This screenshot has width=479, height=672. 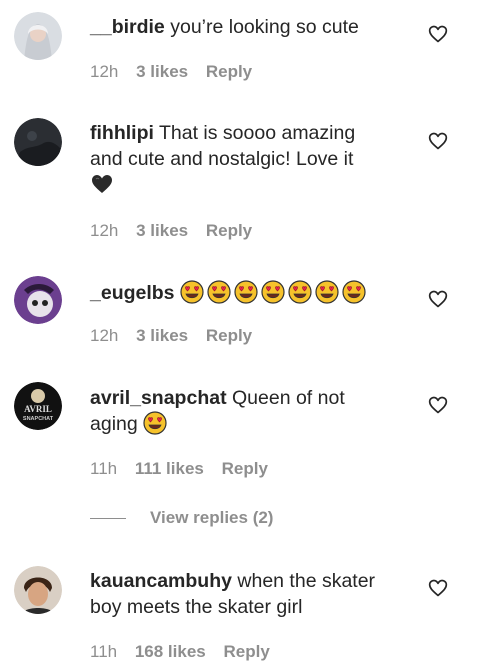 I want to click on emoji-row, so click(x=274, y=292).